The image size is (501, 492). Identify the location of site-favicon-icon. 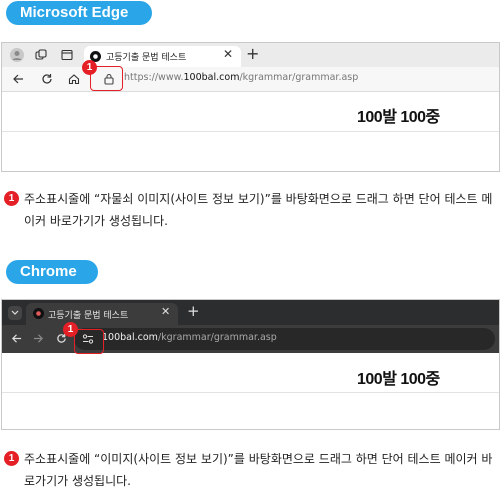
(38, 313).